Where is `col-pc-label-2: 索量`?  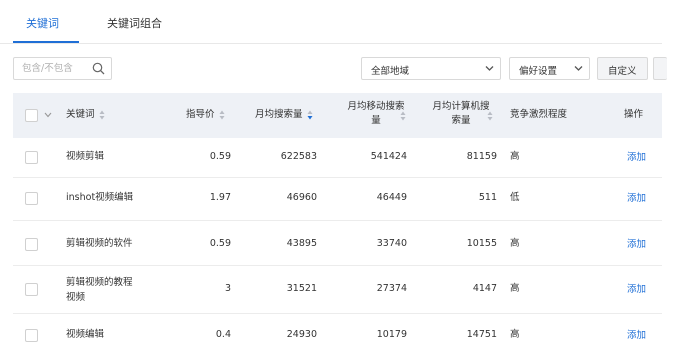
col-pc-label-2: 索量 is located at coordinates (461, 120).